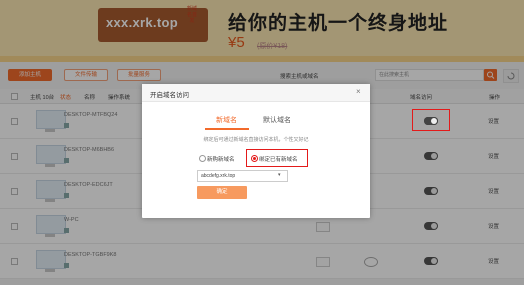  I want to click on tab-default-domain: 默认域名, so click(277, 120).